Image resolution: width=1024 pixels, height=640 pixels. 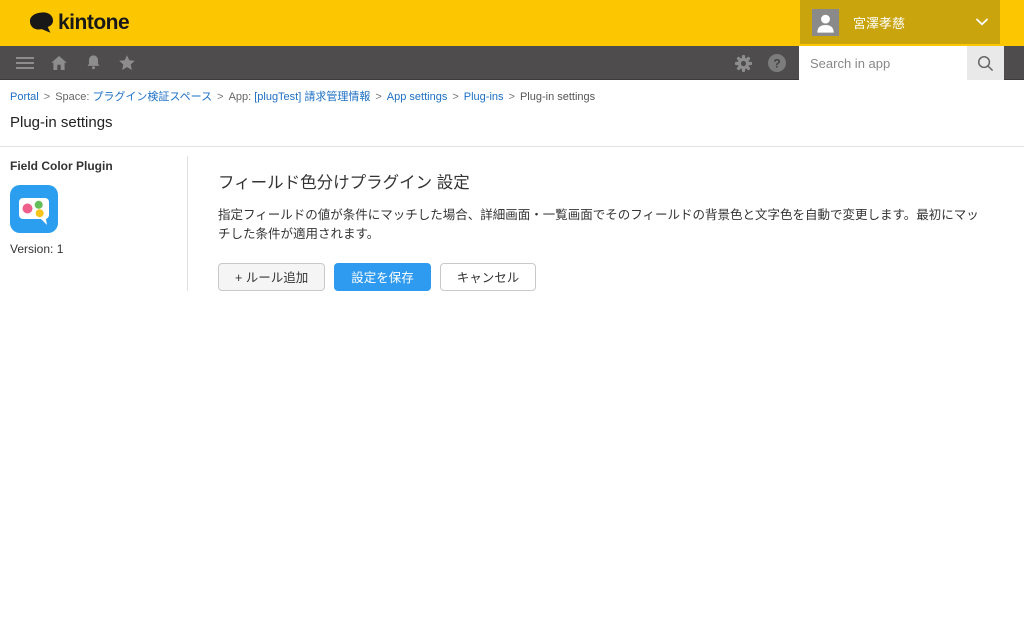 What do you see at coordinates (24, 97) in the screenshot?
I see `breadcrumb-portal: Portal` at bounding box center [24, 97].